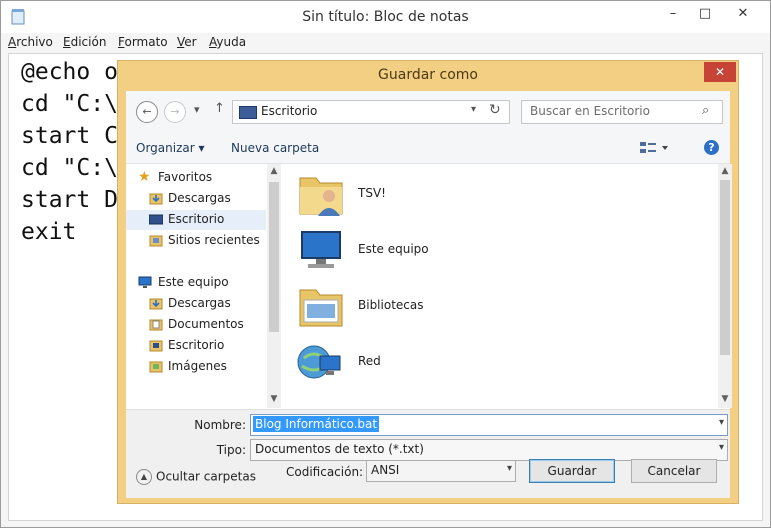 The width and height of the screenshot is (771, 528). What do you see at coordinates (446, 364) in the screenshot?
I see `file-item-red: Red` at bounding box center [446, 364].